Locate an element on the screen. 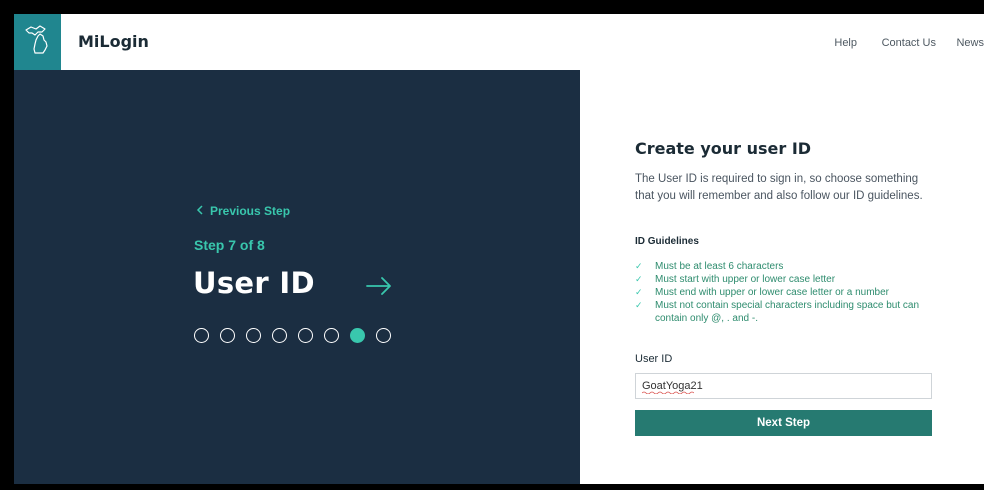 Image resolution: width=984 pixels, height=490 pixels. nav-help-link: Help is located at coordinates (845, 42).